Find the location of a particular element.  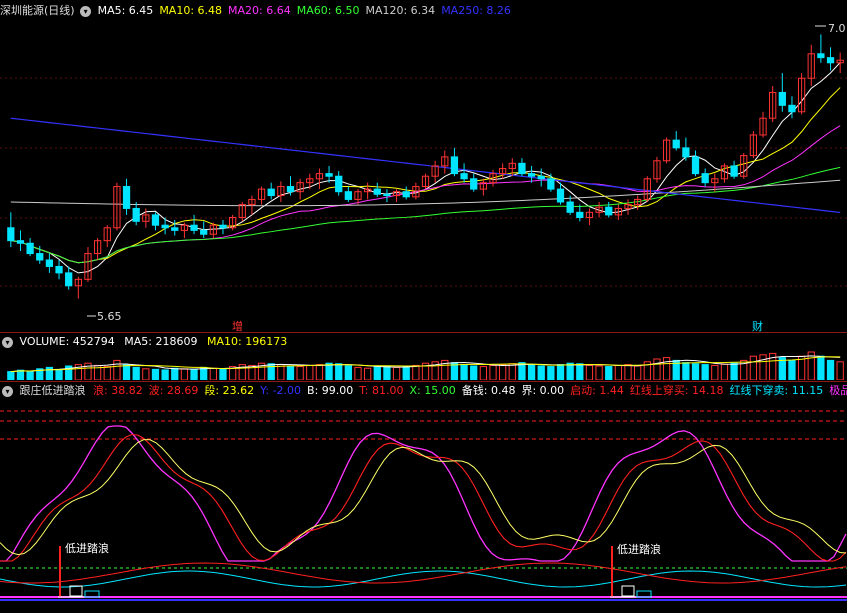

indicator-value: 极品 is located at coordinates (838, 390).